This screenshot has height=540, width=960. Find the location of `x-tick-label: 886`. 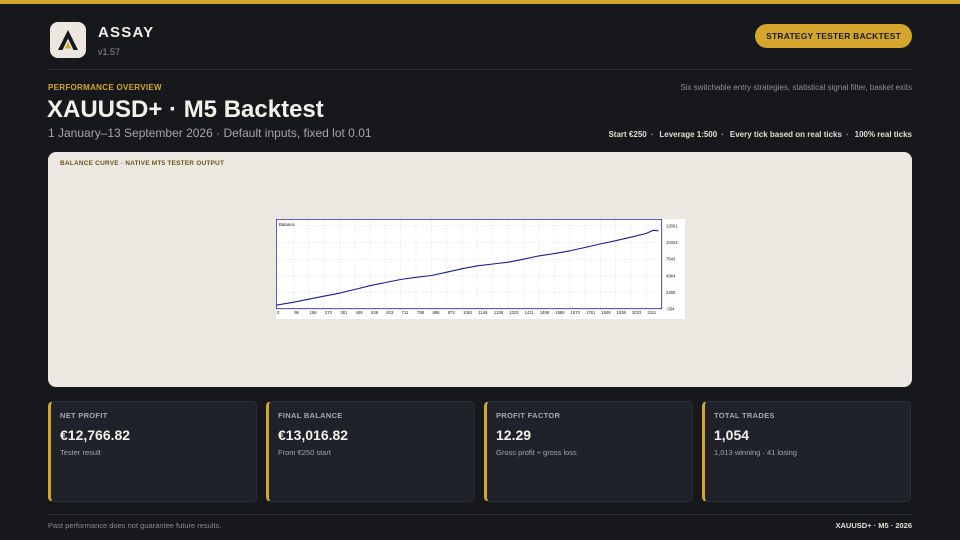

x-tick-label: 886 is located at coordinates (436, 312).